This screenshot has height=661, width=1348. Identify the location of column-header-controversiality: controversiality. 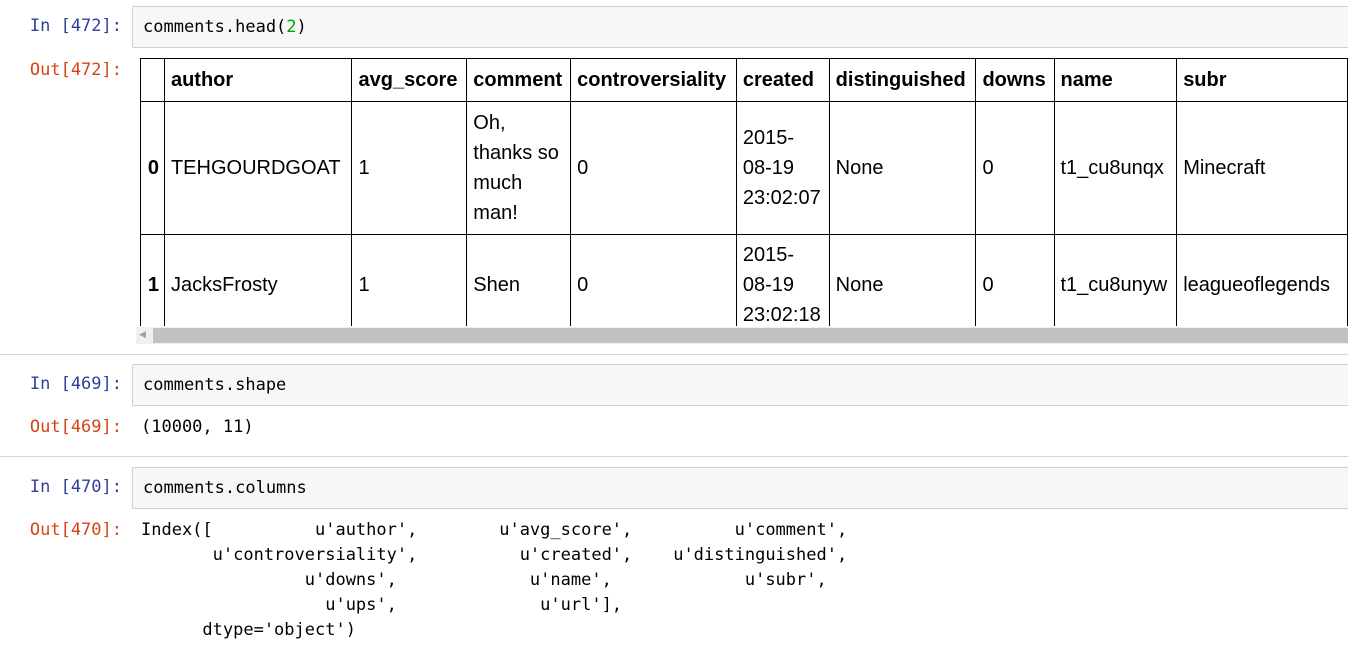
(653, 80).